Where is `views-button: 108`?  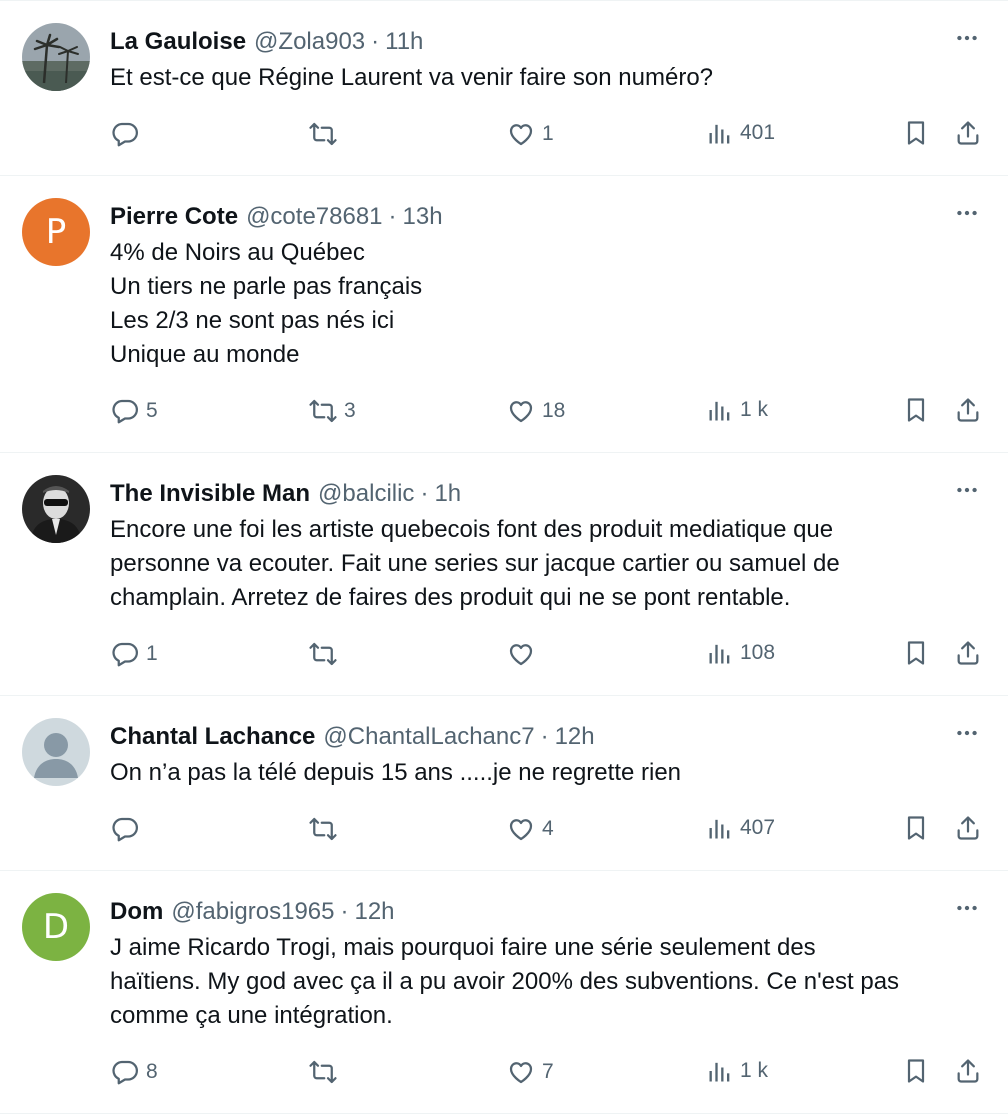 views-button: 108 is located at coordinates (740, 653).